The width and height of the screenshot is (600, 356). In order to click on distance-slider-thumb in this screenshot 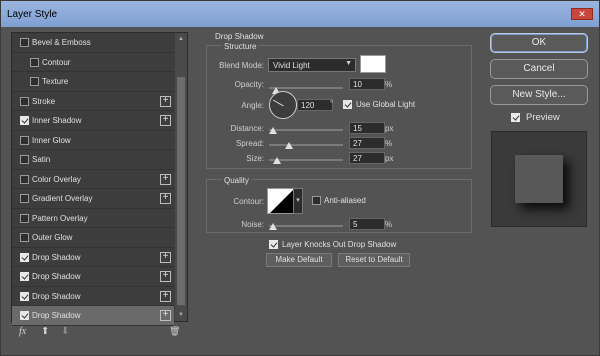, I will do `click(272, 130)`.